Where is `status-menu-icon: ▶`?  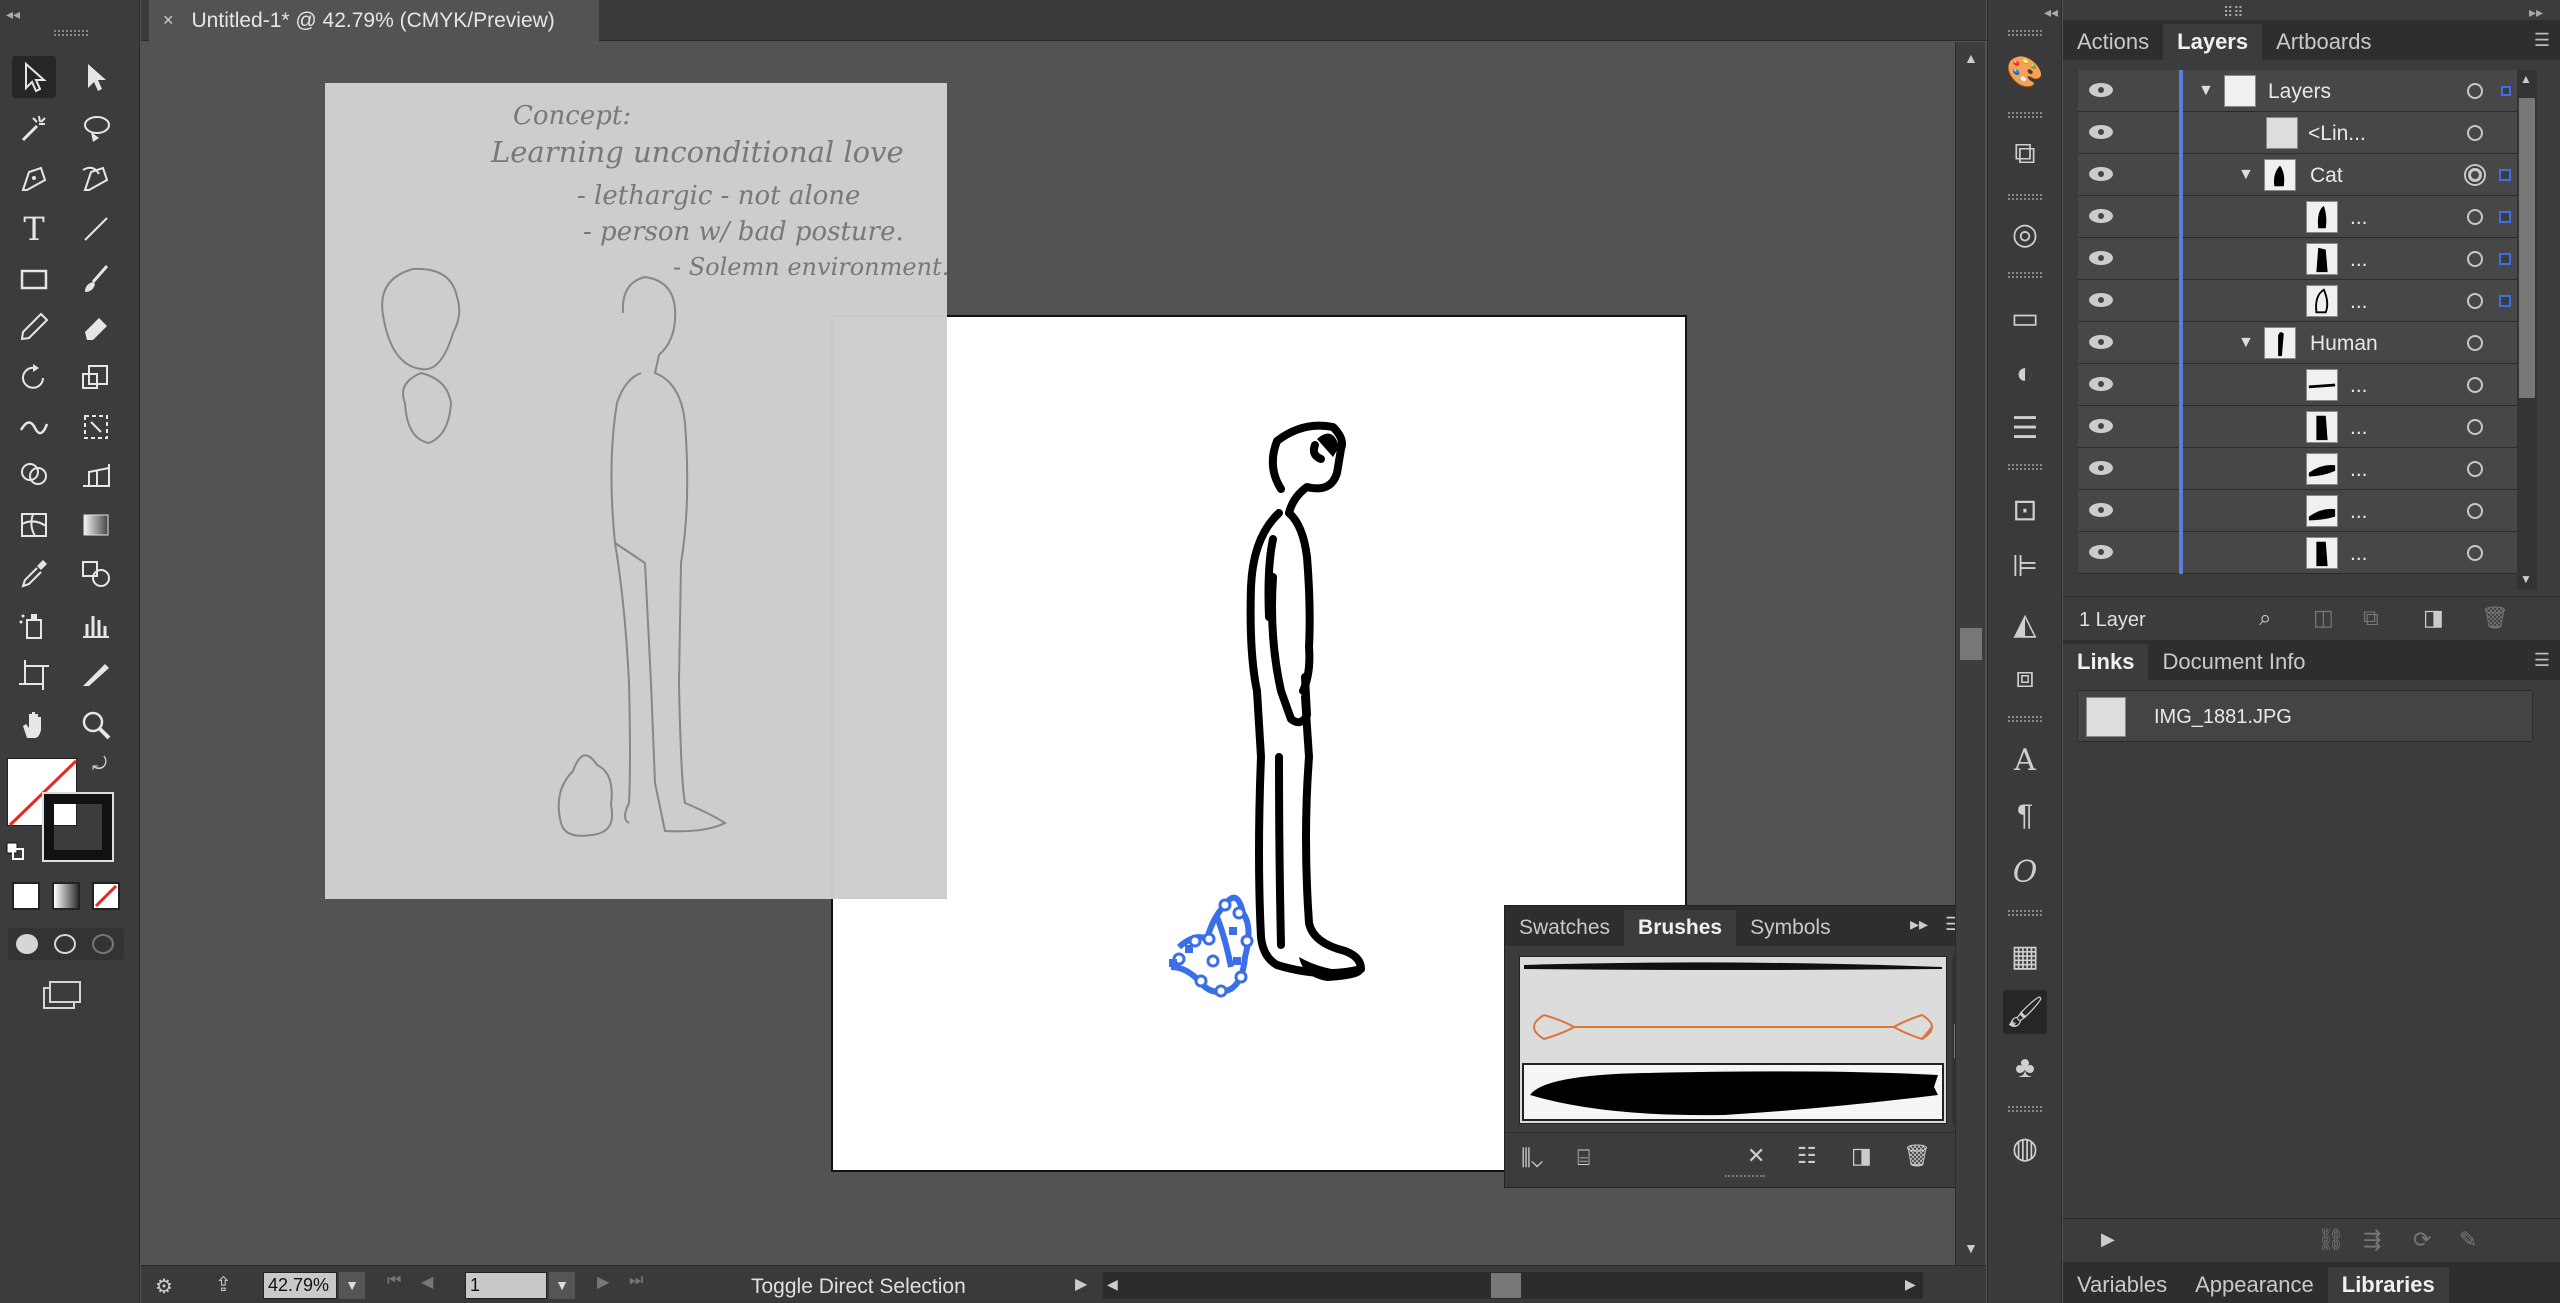
status-menu-icon: ▶ is located at coordinates (1081, 1284).